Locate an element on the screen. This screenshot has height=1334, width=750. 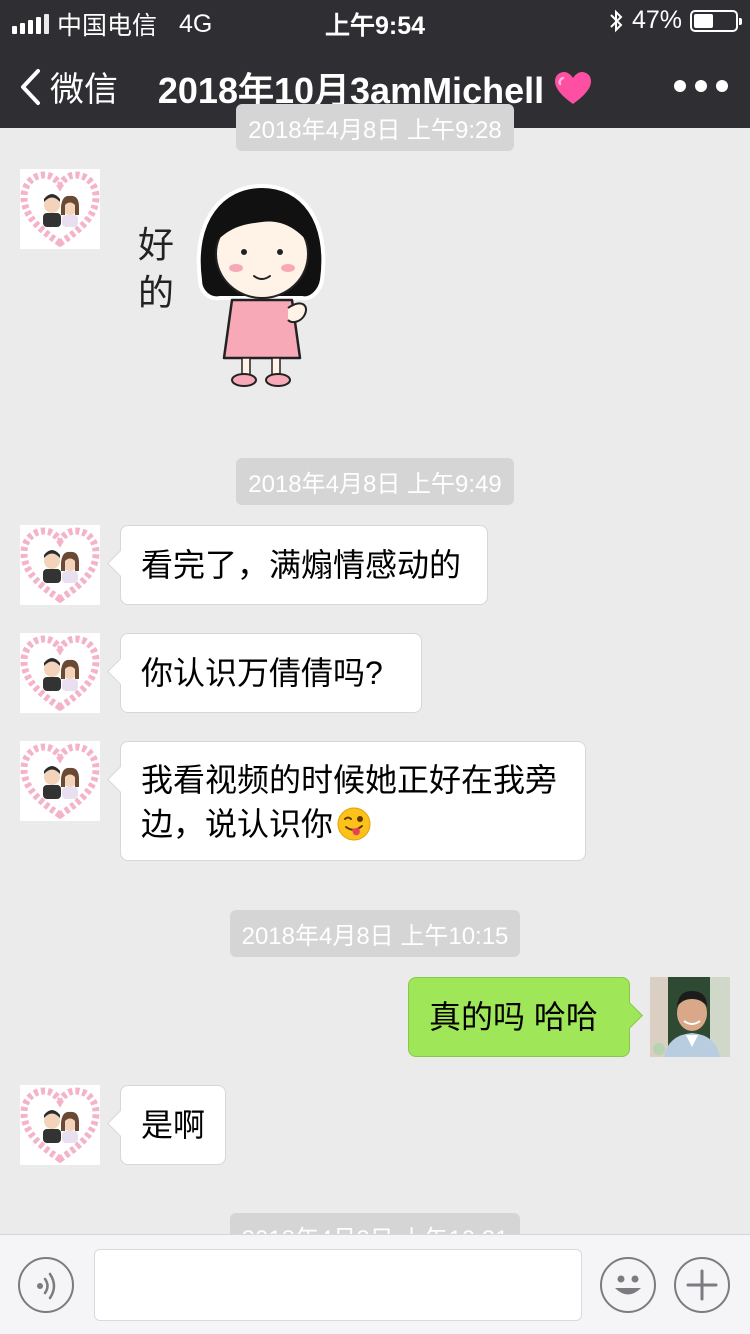
battery-level is located at coordinates (703, 20).